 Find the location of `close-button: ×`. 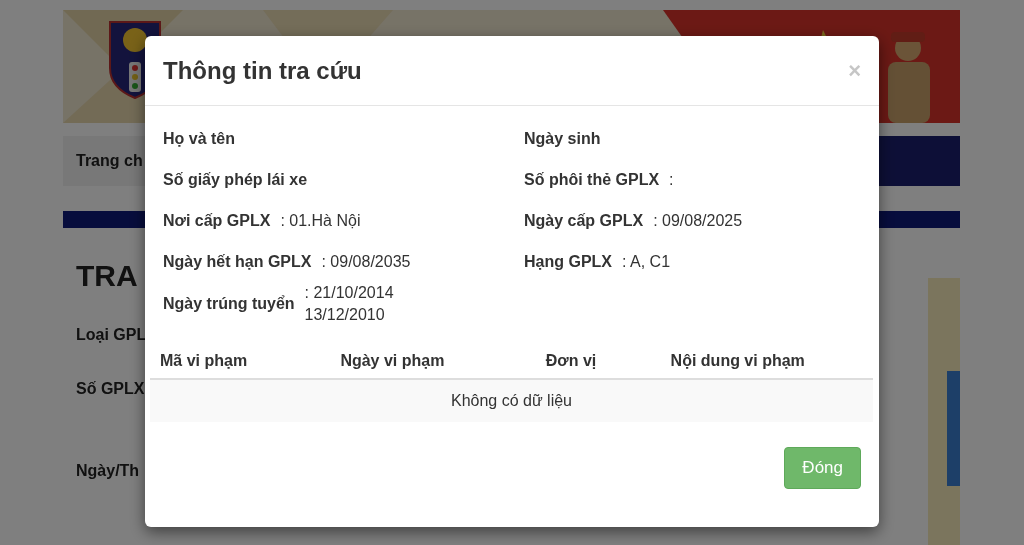

close-button: × is located at coordinates (854, 70).